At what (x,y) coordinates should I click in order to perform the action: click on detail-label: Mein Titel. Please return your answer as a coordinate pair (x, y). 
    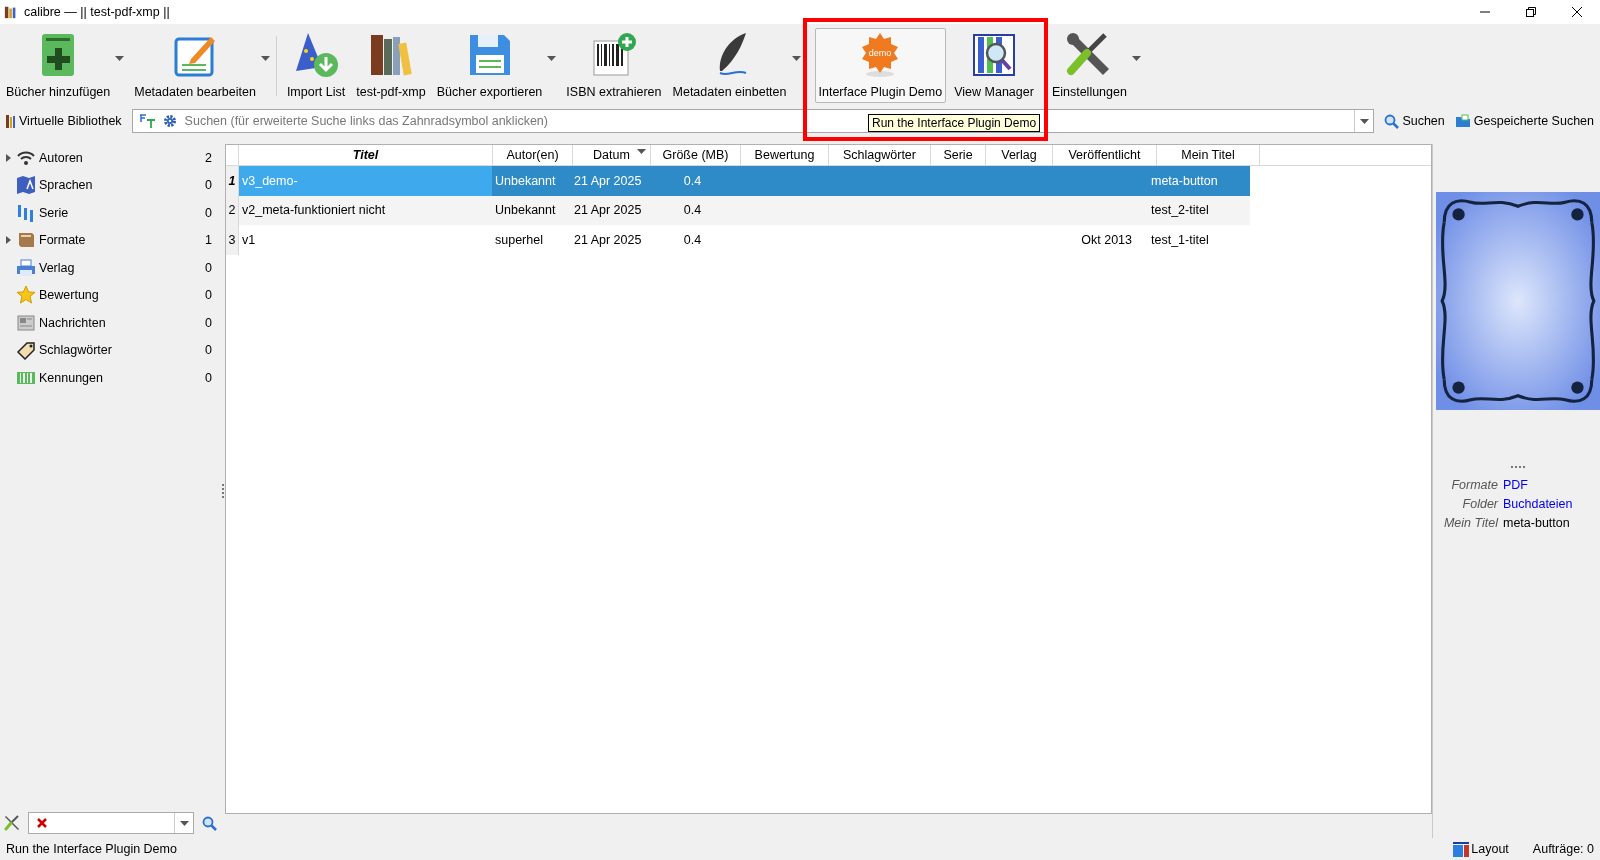
    Looking at the image, I should click on (1470, 523).